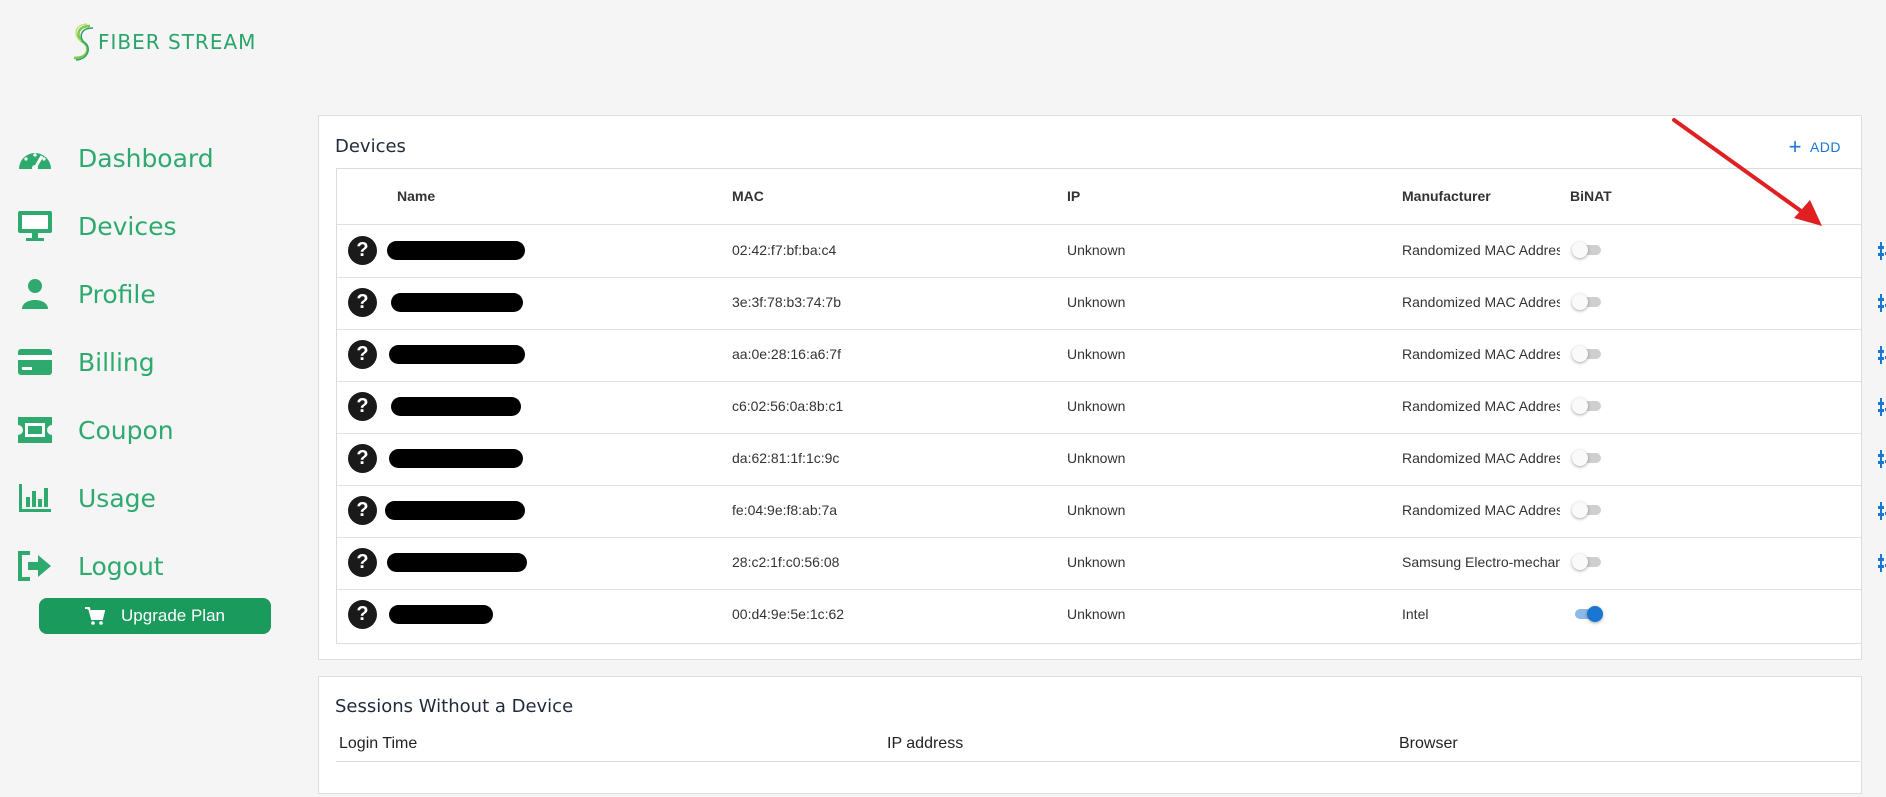  What do you see at coordinates (146, 158) in the screenshot?
I see `sidebar-item-label: Dashboard` at bounding box center [146, 158].